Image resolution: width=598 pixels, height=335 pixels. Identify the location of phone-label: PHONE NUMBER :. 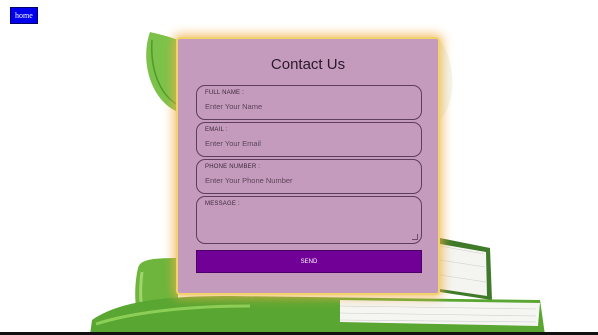
(233, 167).